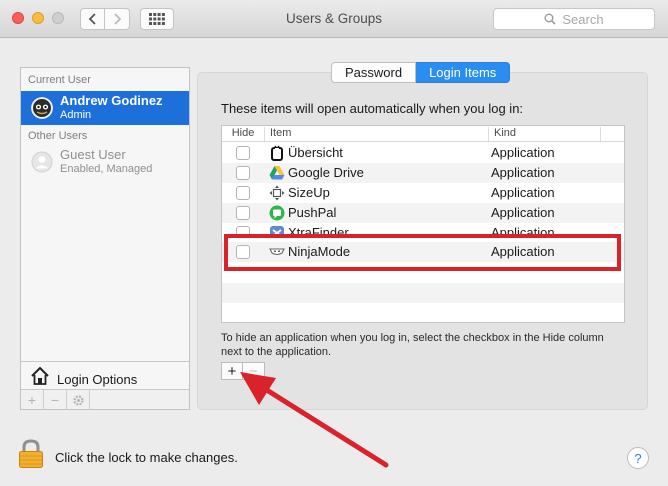  I want to click on house-icon, so click(40, 375).